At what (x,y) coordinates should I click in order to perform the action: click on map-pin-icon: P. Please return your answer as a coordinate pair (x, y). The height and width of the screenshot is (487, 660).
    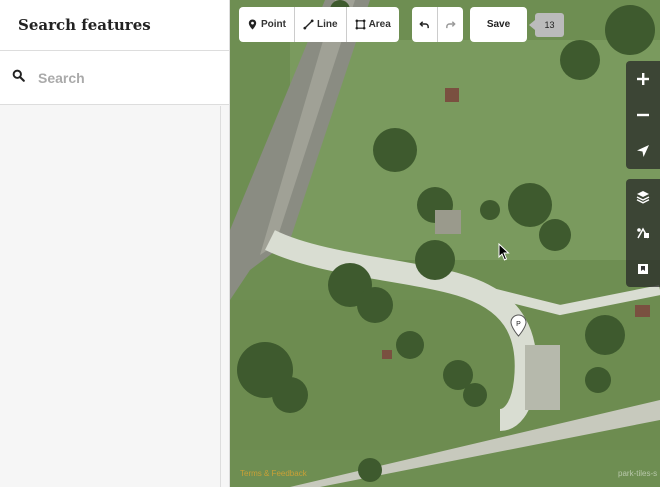
    Looking at the image, I should click on (518, 326).